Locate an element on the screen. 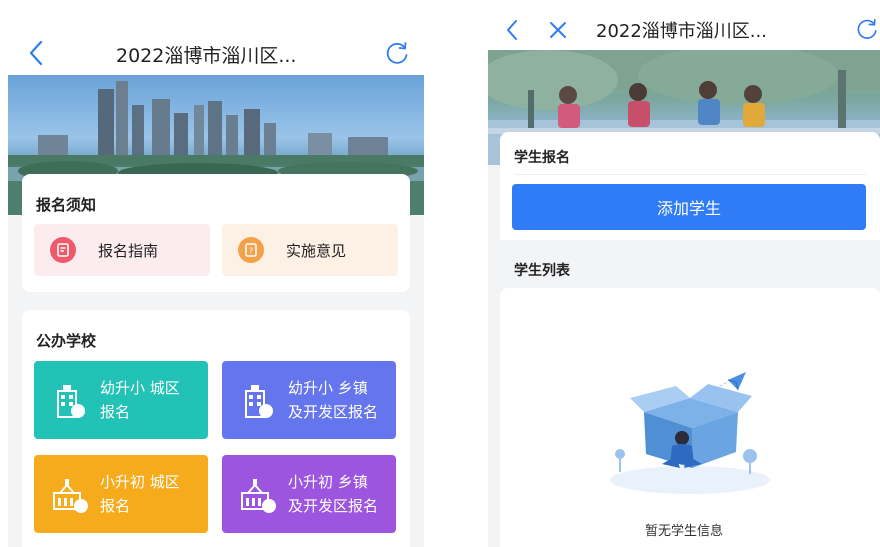  document-icon is located at coordinates (63, 250).